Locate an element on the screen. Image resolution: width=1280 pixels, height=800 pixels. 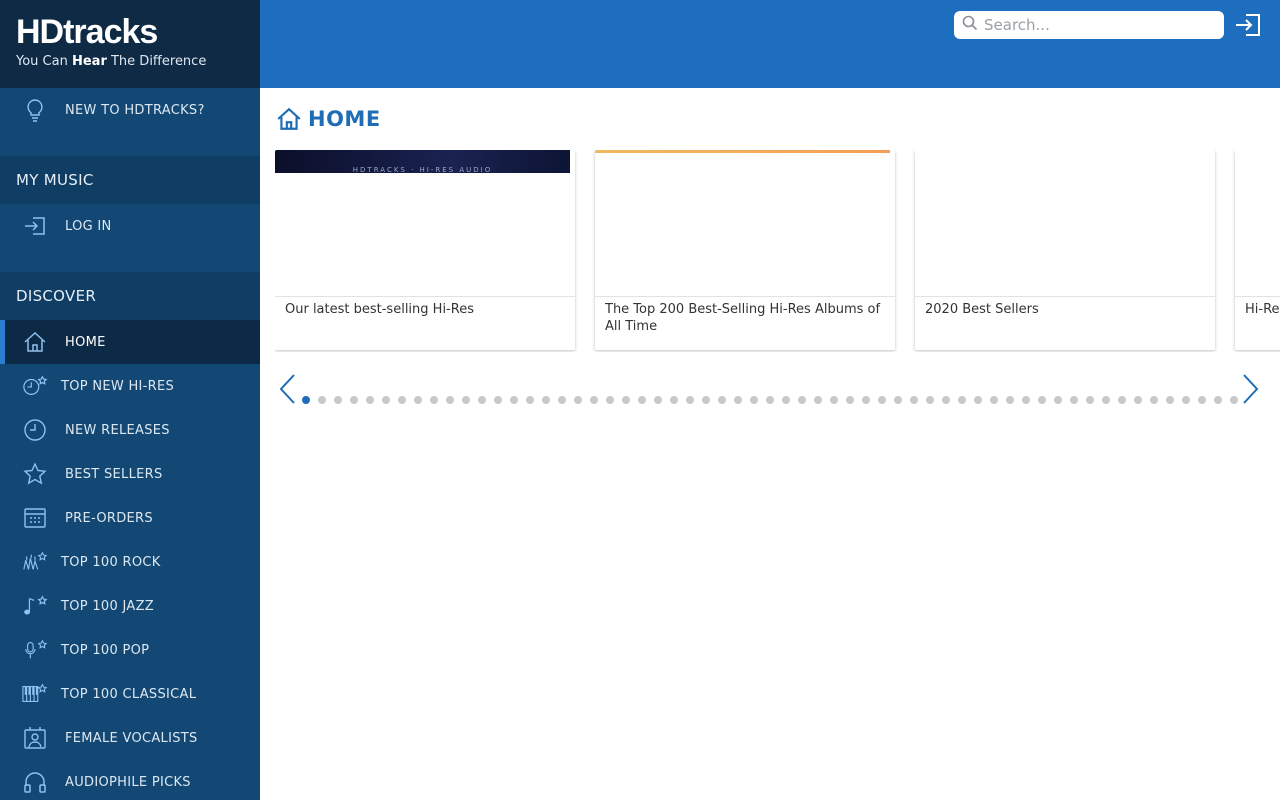
sidebar-item-label: TOP 100 POP is located at coordinates (105, 650).